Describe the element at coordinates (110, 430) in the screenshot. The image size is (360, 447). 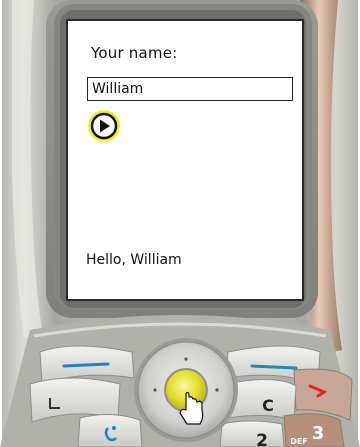
I see `voice-key` at that location.